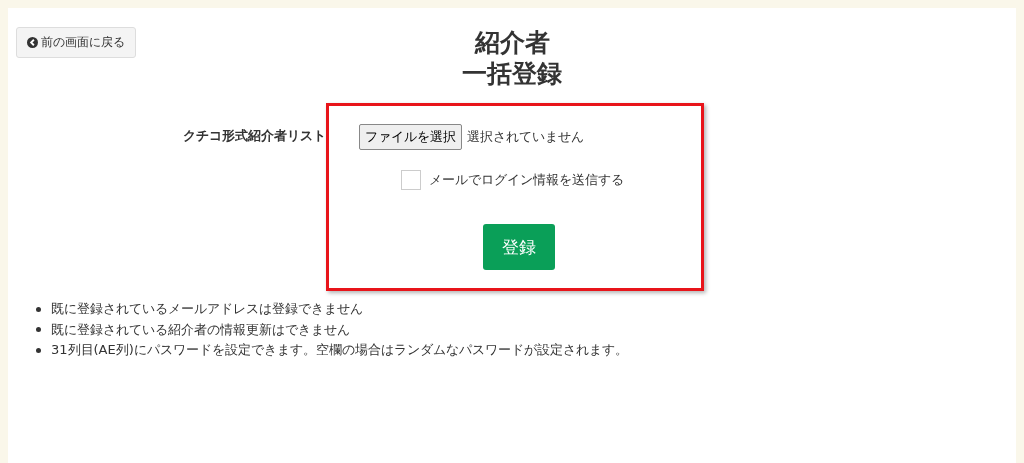 Image resolution: width=1024 pixels, height=463 pixels. Describe the element at coordinates (339, 350) in the screenshot. I see `note-text: 31列目(AE列)にパスワードを設定できます。空欄の場合はランダムなパスワードが設定されます。` at that location.